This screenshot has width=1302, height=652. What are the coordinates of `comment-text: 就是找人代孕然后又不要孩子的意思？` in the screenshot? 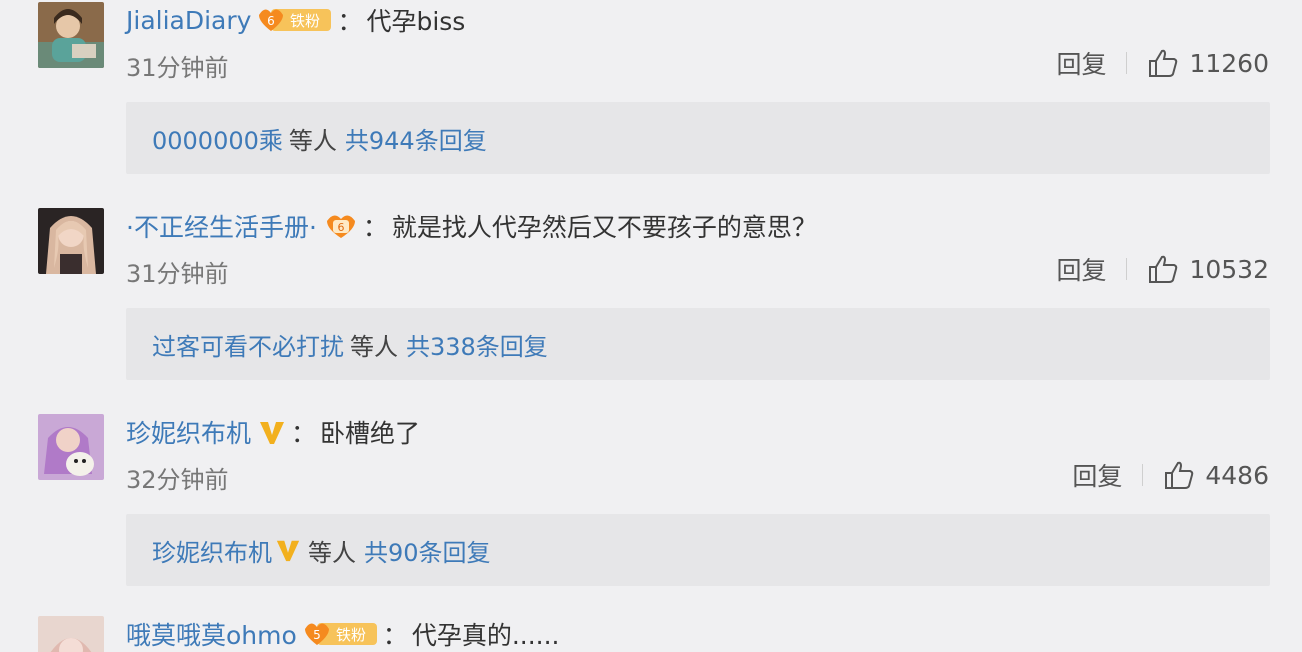 It's located at (604, 227).